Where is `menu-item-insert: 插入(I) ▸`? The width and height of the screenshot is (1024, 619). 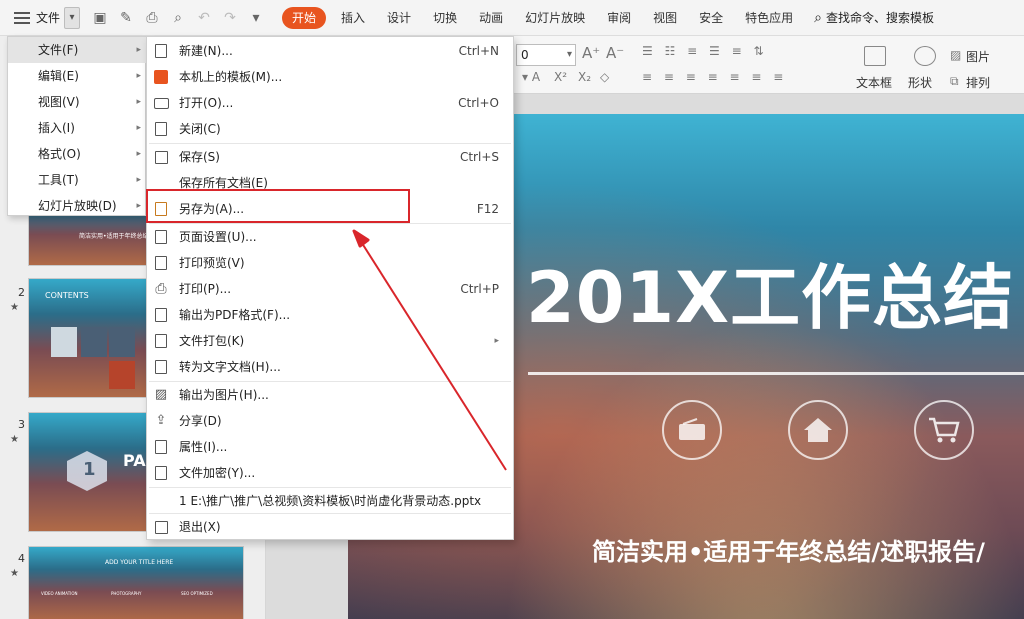
menu-item-insert: 插入(I) ▸ is located at coordinates (77, 128).